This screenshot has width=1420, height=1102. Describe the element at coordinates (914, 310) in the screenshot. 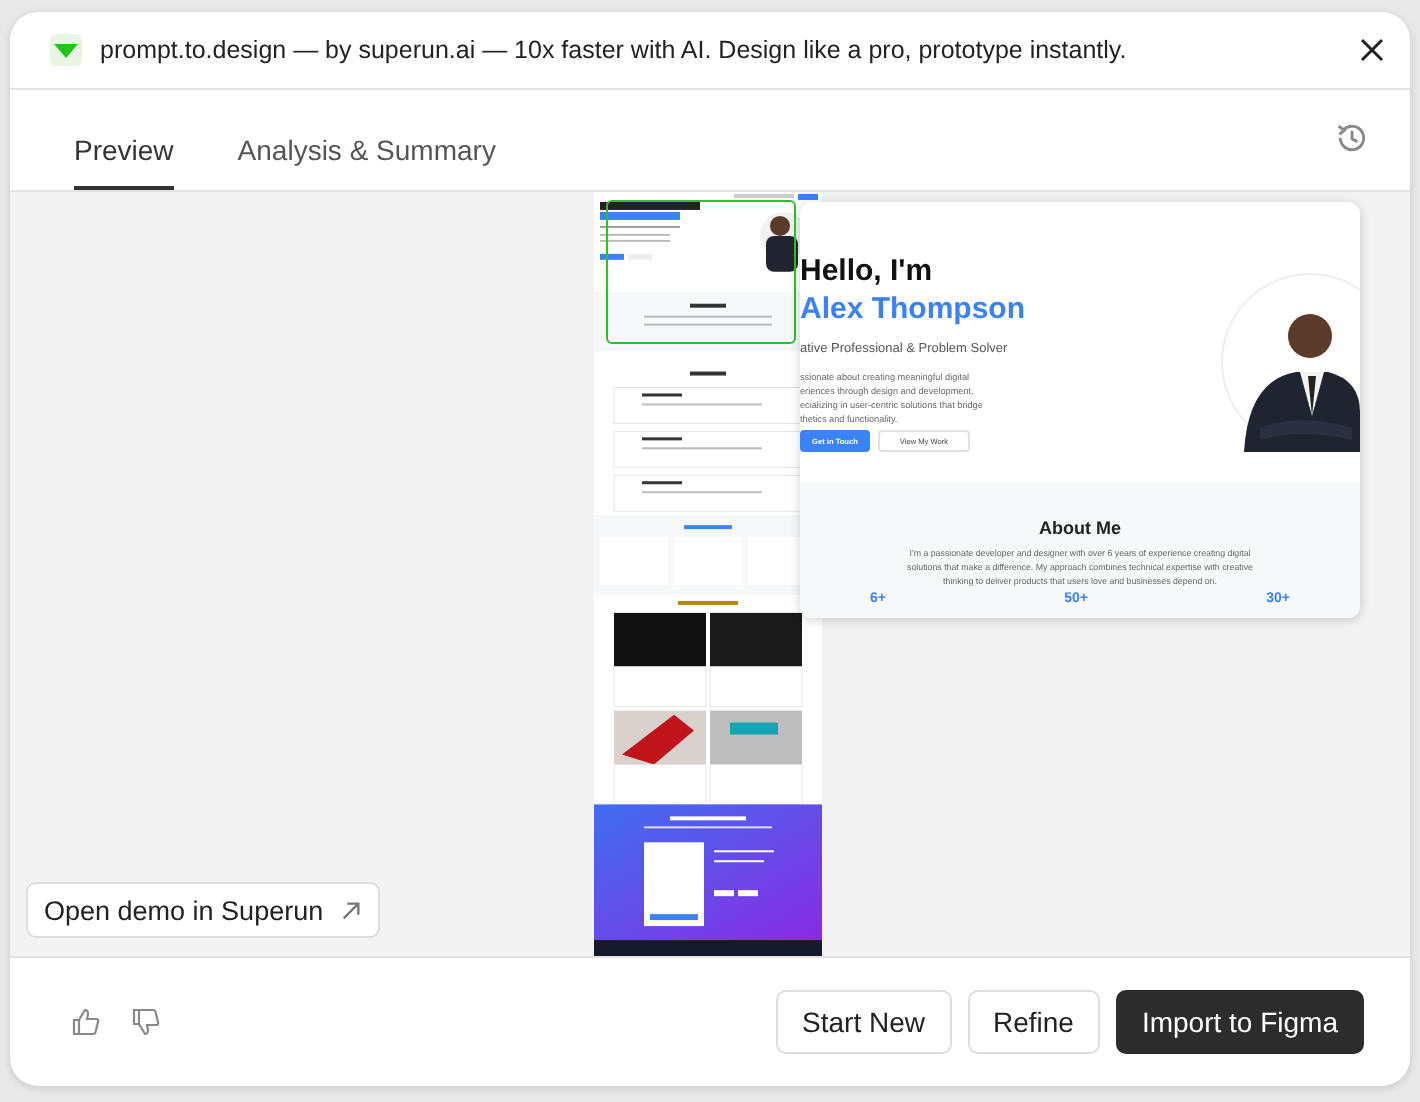

I see `hero-name: Alex Thompson` at that location.